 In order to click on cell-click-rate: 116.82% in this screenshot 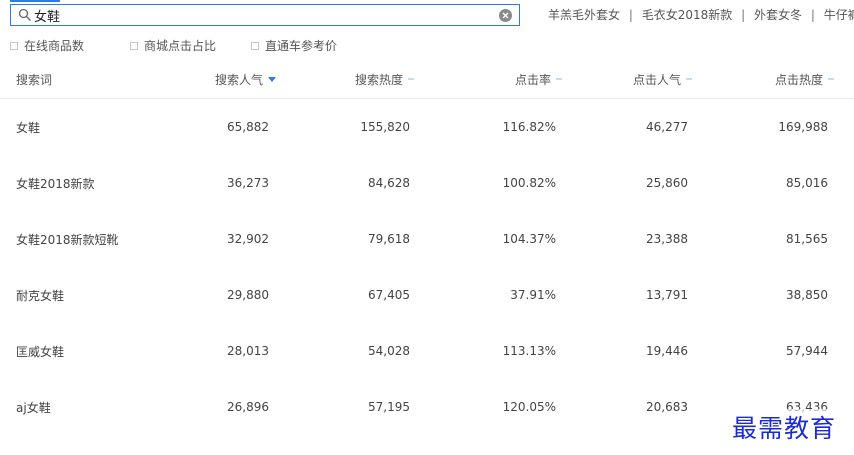, I will do `click(529, 127)`.